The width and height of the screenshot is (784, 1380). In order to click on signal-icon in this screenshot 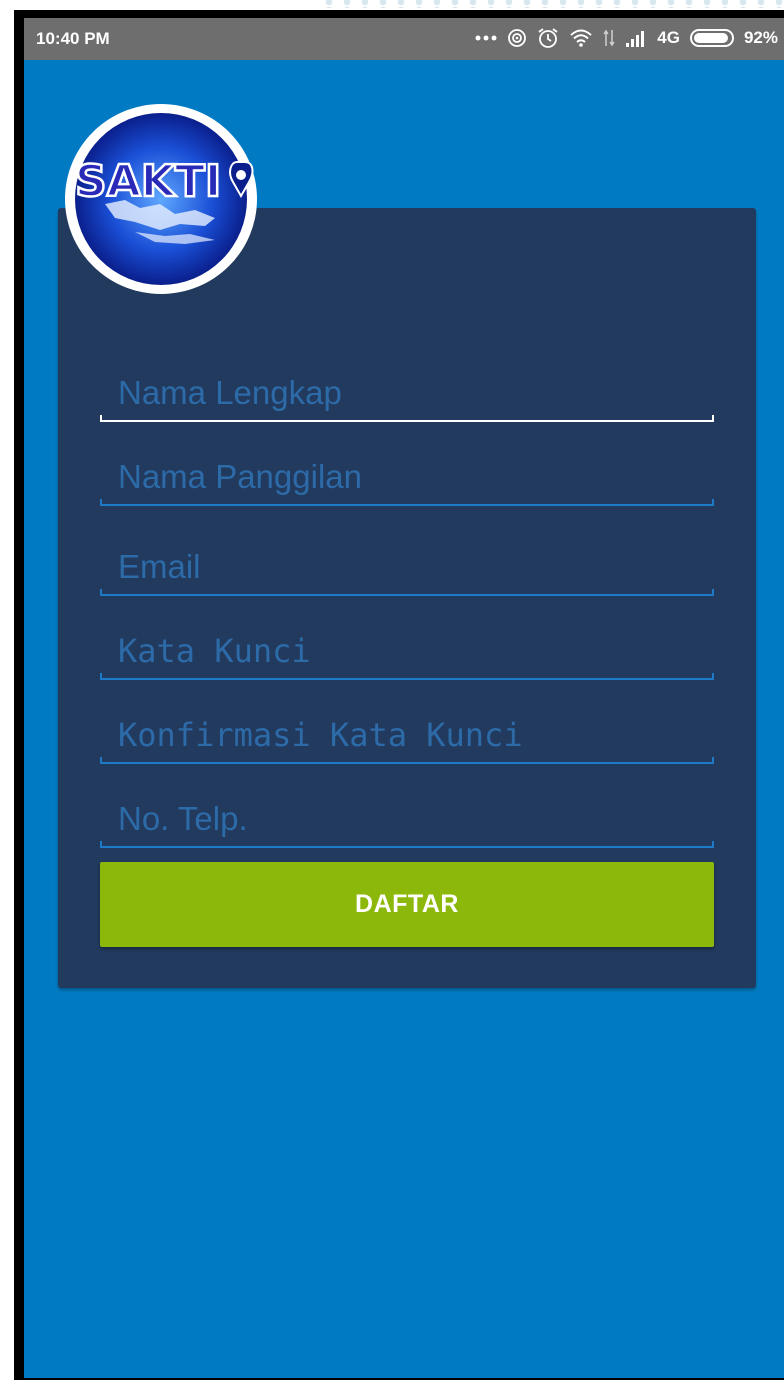, I will do `click(636, 38)`.